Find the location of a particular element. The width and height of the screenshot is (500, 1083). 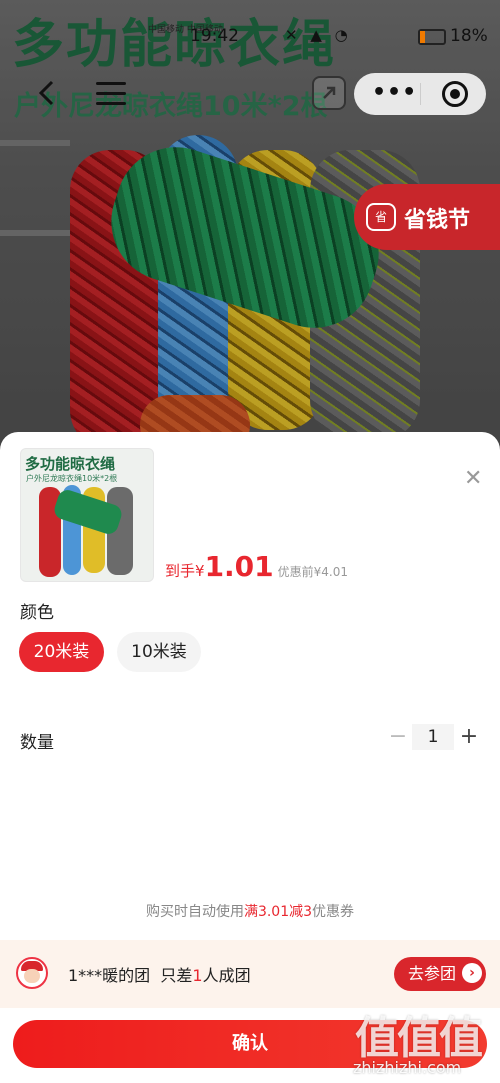

back-button is located at coordinates (51, 95).